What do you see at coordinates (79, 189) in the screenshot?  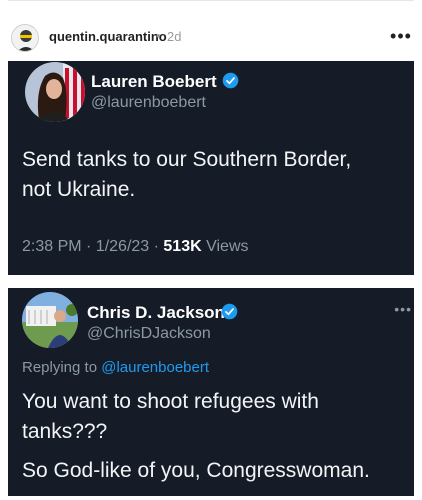 I see `tweet-text-line: not Ukraine.` at bounding box center [79, 189].